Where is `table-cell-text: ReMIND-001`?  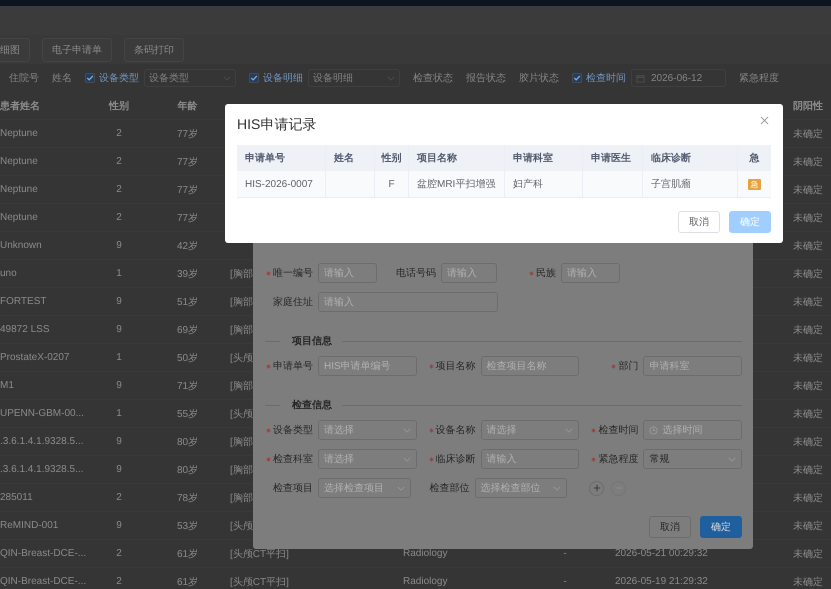
table-cell-text: ReMIND-001 is located at coordinates (30, 525).